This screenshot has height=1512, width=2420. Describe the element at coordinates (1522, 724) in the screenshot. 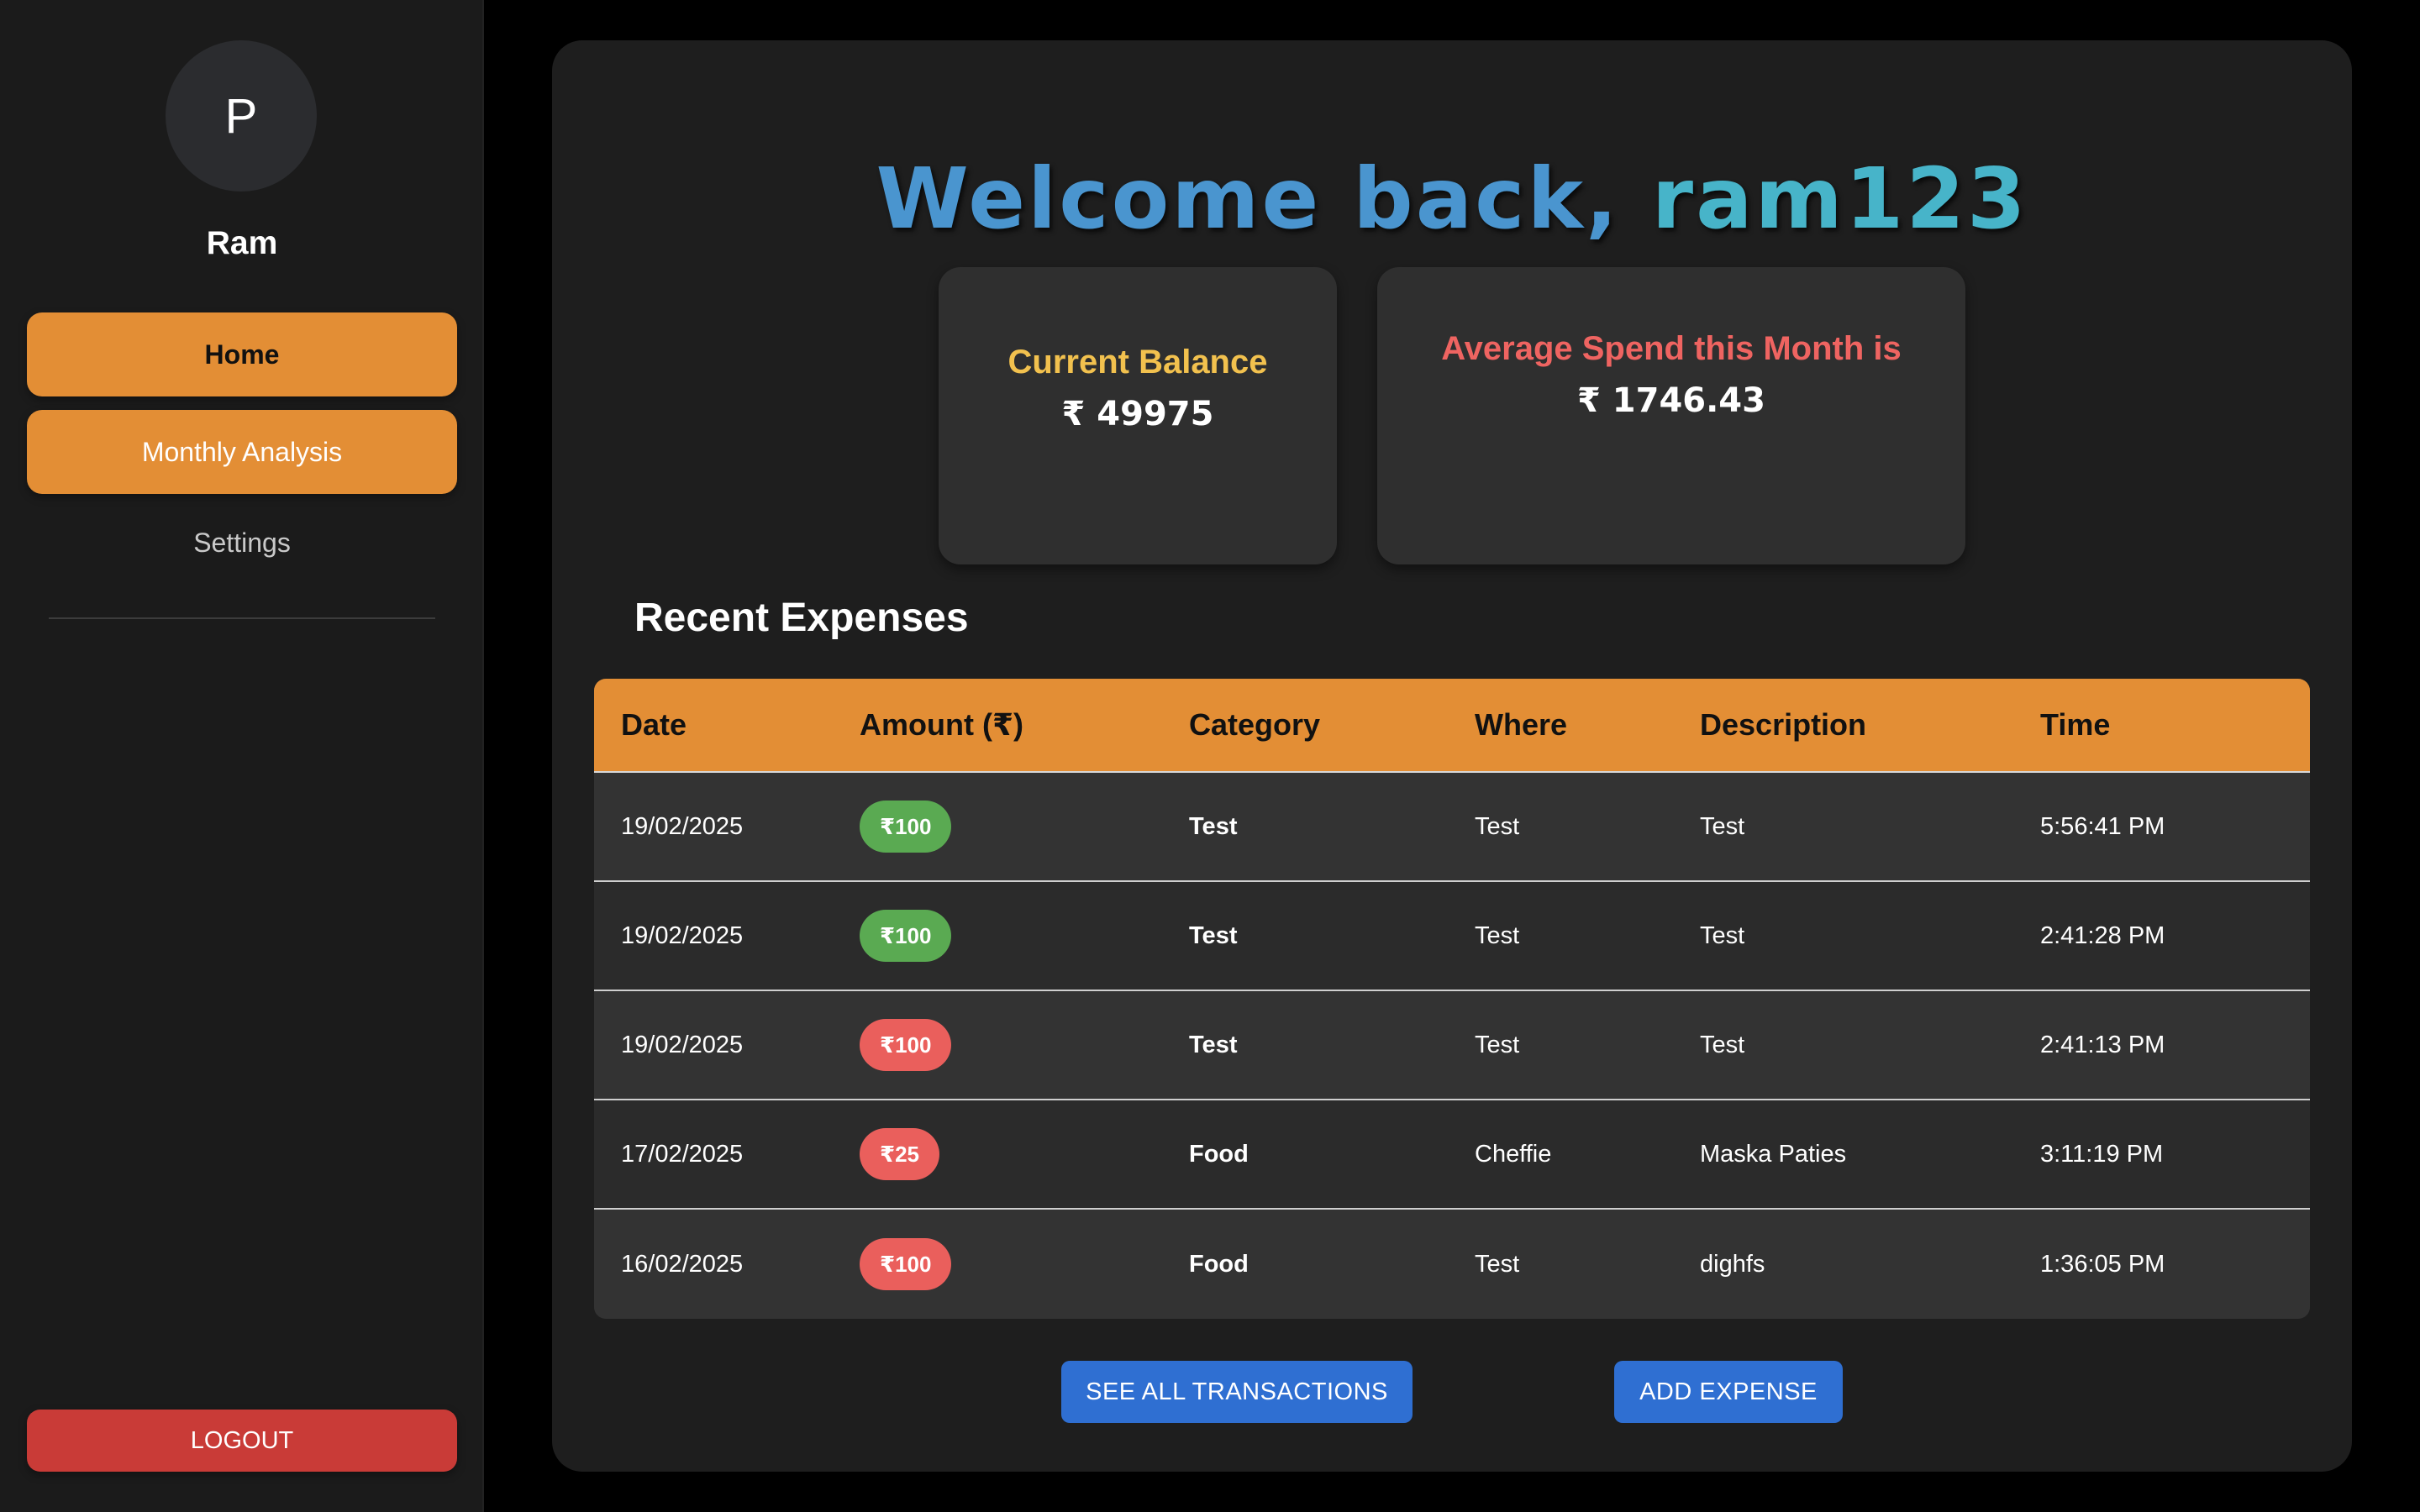

I see `header-where: Where` at that location.